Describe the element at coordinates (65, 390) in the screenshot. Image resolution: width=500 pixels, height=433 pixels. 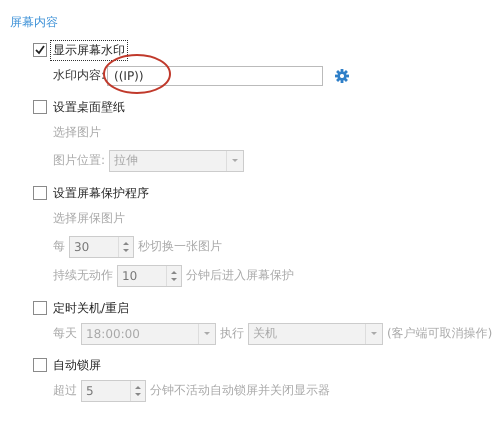
I see `field-label: 超过` at that location.